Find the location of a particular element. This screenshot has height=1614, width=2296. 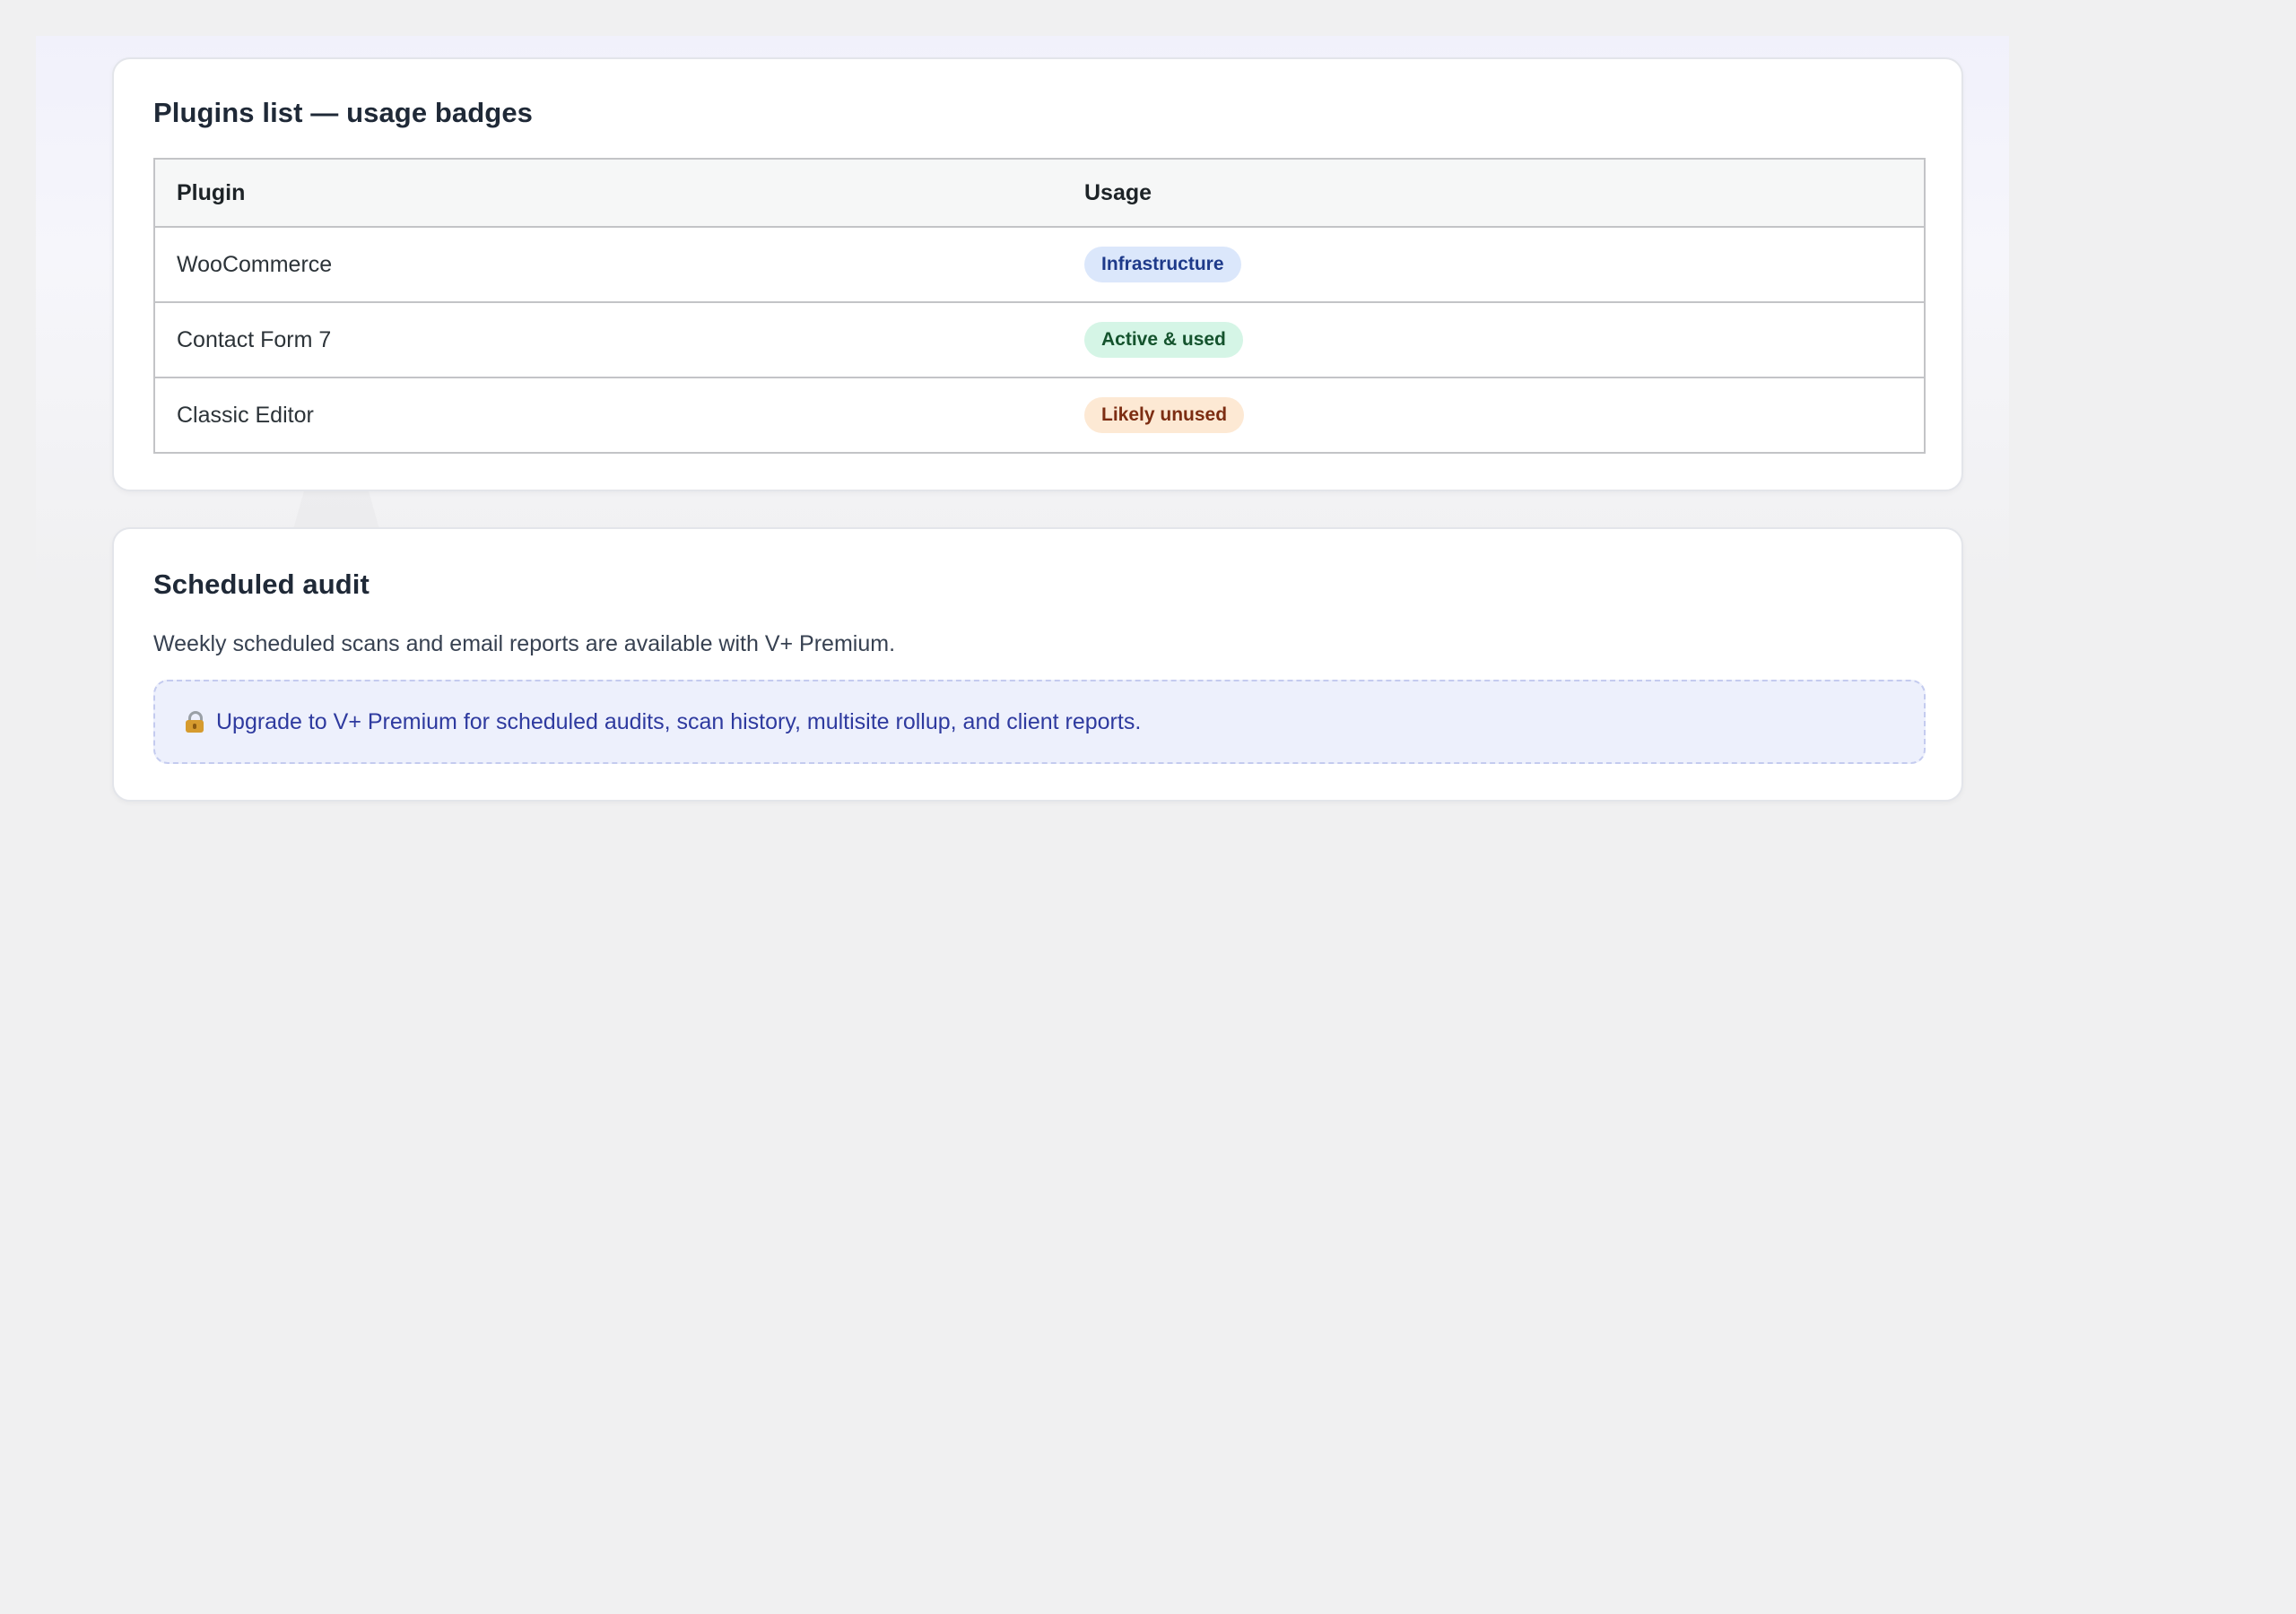

usage-badge-infrastructure: Infrastructure is located at coordinates (1162, 264).